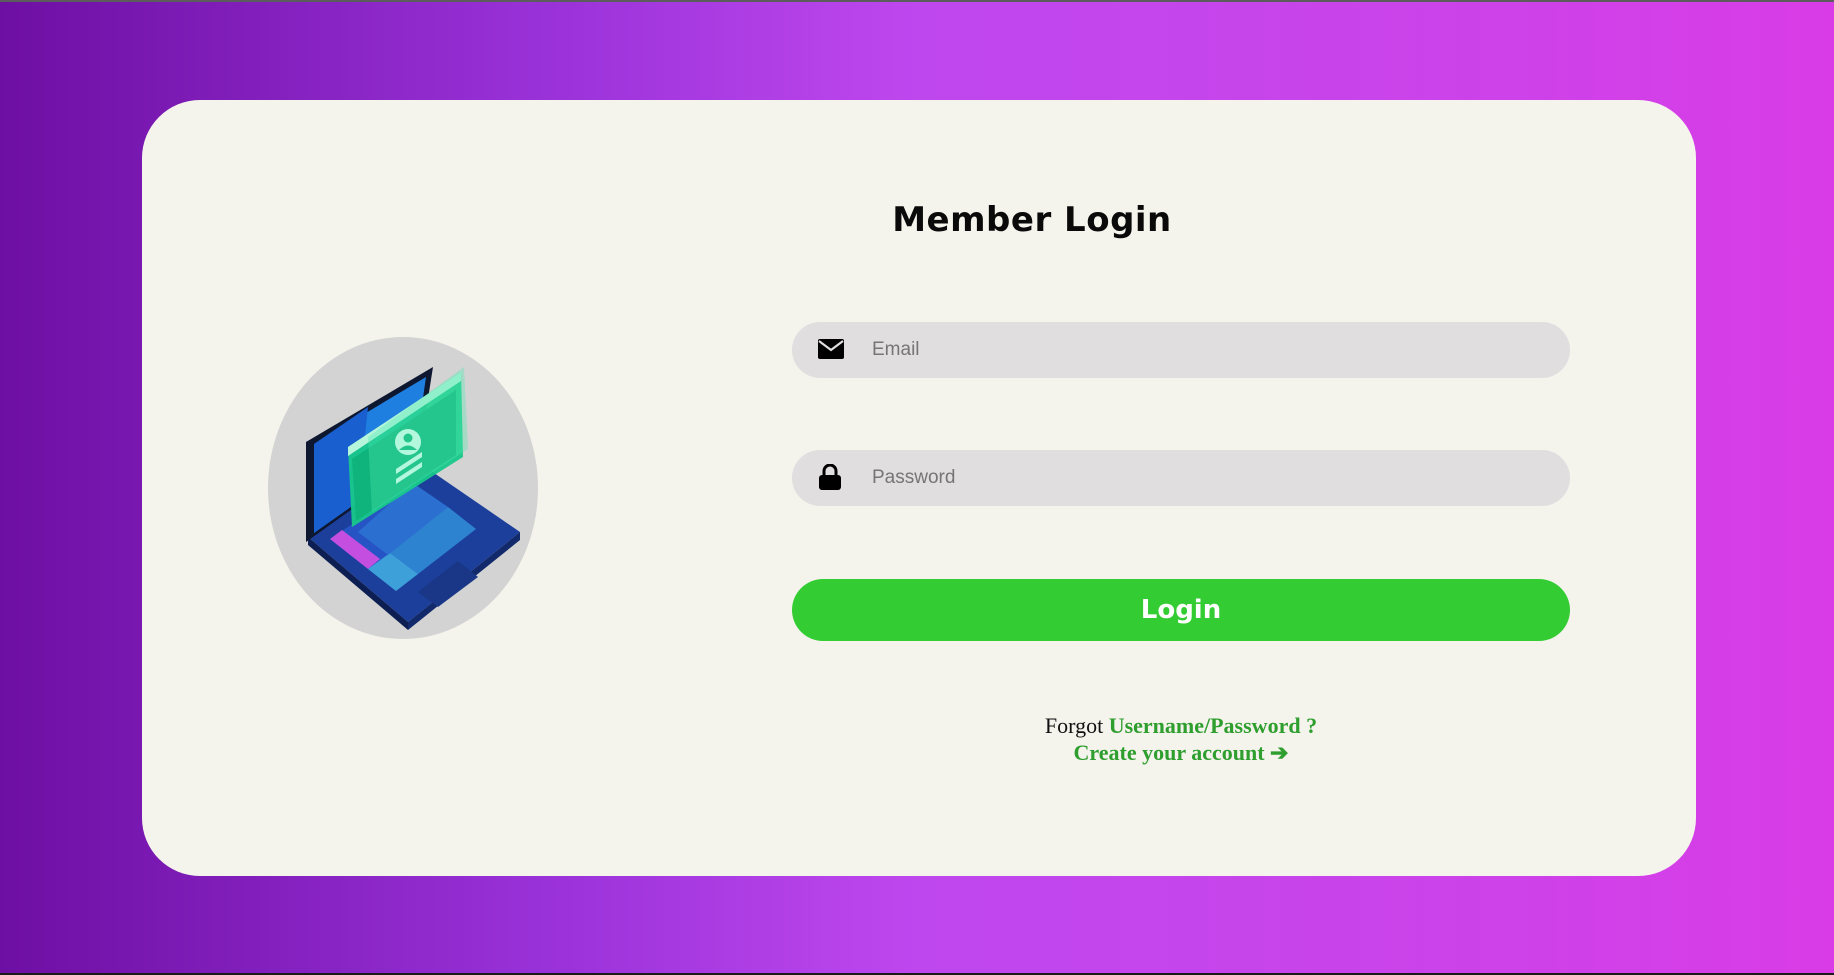 This screenshot has height=975, width=1834. I want to click on email-field, so click(1181, 350).